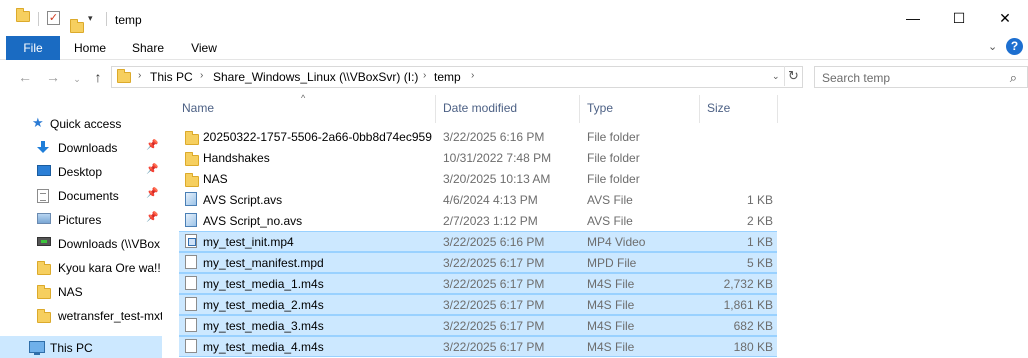 The width and height of the screenshot is (1028, 358). I want to click on help-icon: ?, so click(1014, 46).